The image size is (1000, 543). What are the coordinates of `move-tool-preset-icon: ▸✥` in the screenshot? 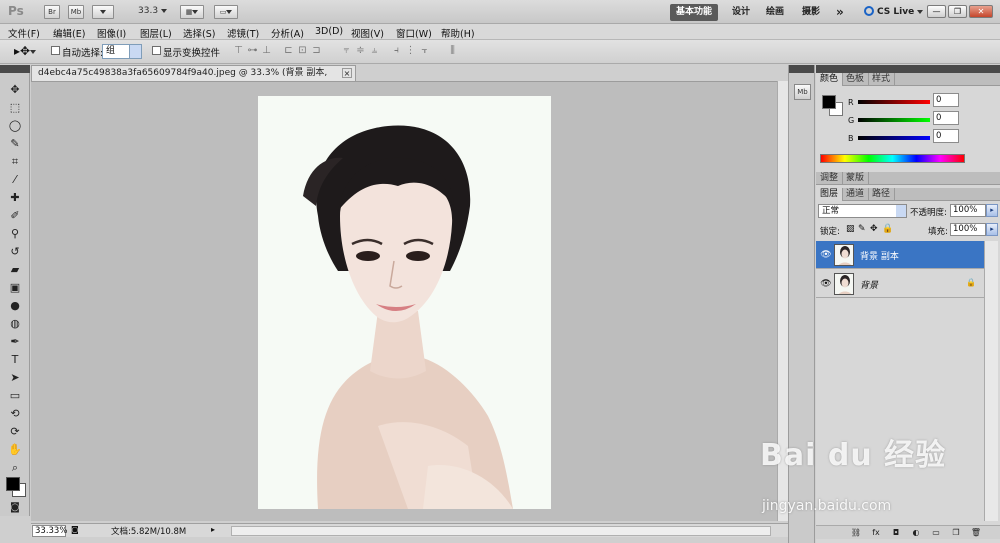 It's located at (25, 51).